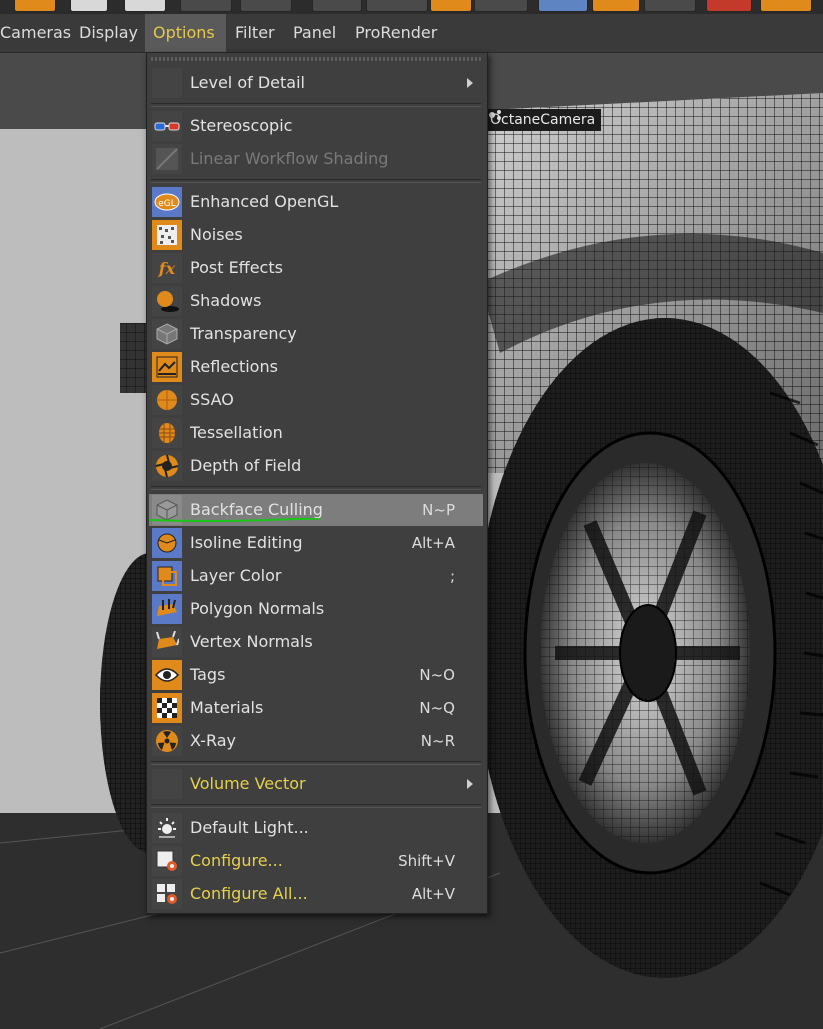 Image resolution: width=823 pixels, height=1029 pixels. Describe the element at coordinates (316, 433) in the screenshot. I see `menu-item-tessellation: Tessellation` at that location.